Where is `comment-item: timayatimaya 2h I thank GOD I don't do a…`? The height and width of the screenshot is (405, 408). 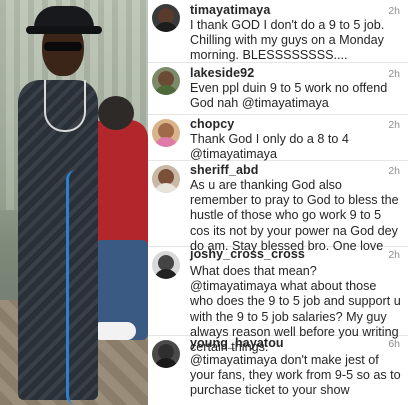 comment-item: timayatimaya 2h I thank GOD I don't do a… is located at coordinates (278, 31).